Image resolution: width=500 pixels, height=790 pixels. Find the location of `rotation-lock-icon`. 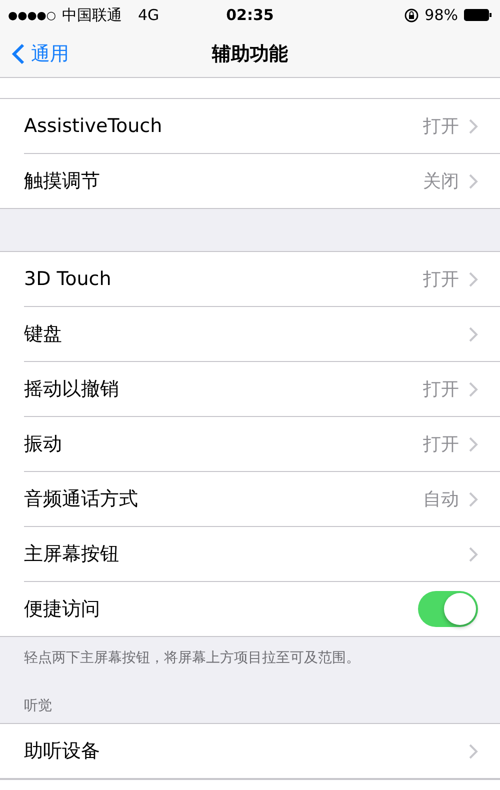

rotation-lock-icon is located at coordinates (411, 15).